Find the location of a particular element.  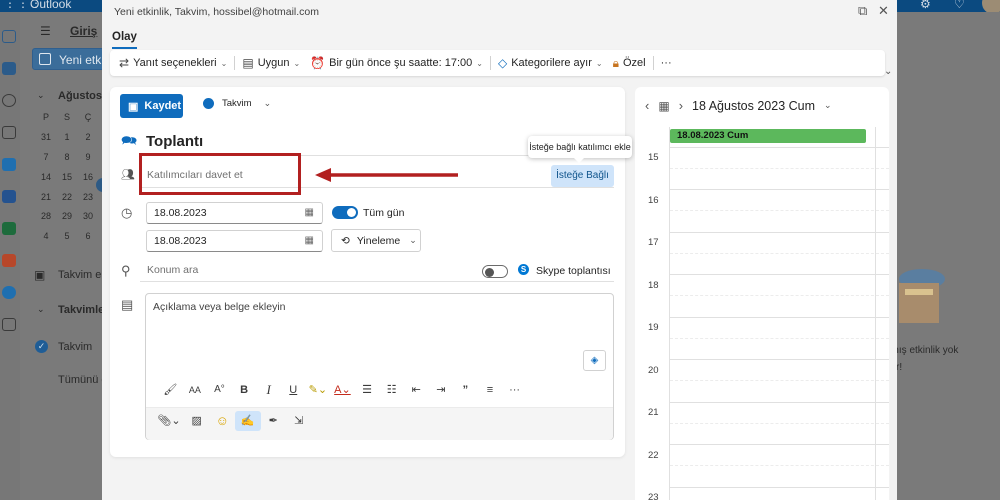

image-icon: ▨ is located at coordinates (197, 421).